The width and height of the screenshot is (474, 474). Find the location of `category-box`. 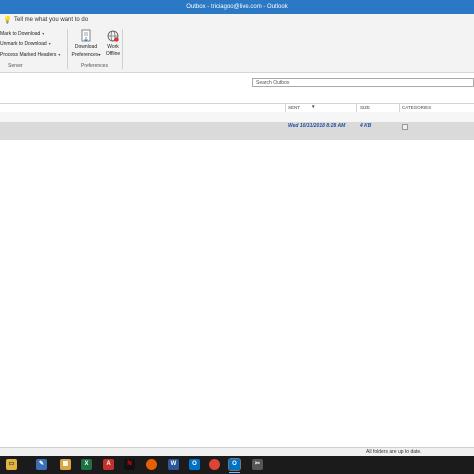

category-box is located at coordinates (405, 127).